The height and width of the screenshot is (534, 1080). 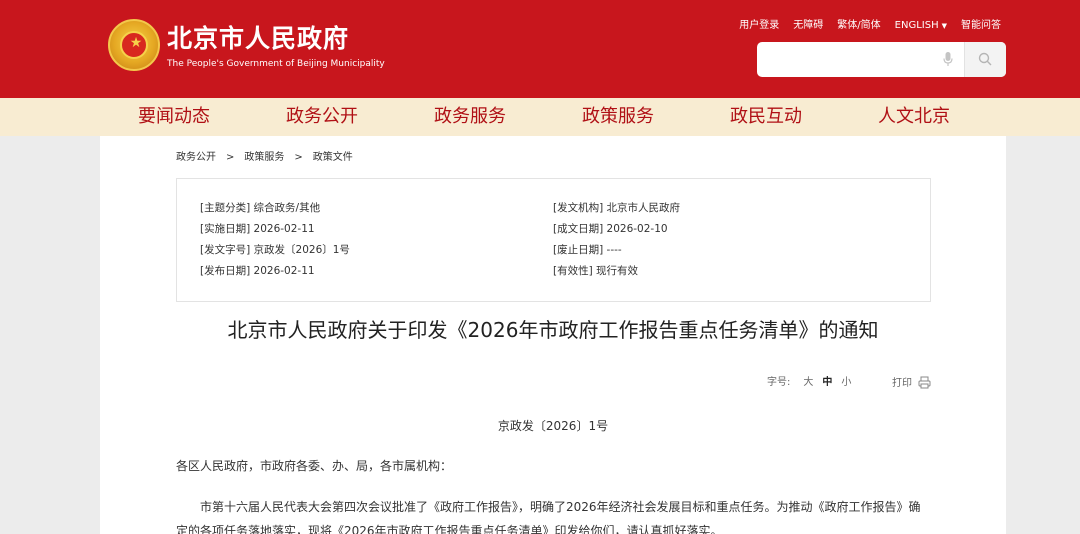 I want to click on search-box, so click(x=881, y=59).